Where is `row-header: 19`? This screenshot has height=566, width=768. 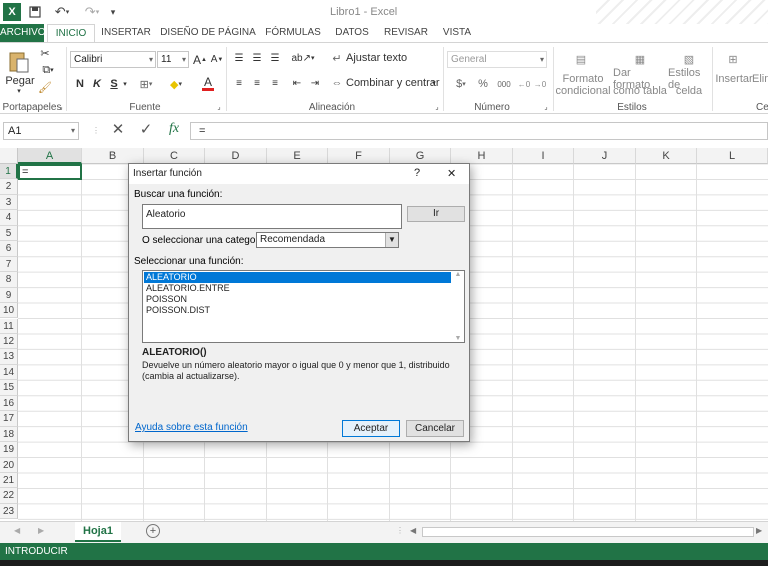 row-header: 19 is located at coordinates (9, 450).